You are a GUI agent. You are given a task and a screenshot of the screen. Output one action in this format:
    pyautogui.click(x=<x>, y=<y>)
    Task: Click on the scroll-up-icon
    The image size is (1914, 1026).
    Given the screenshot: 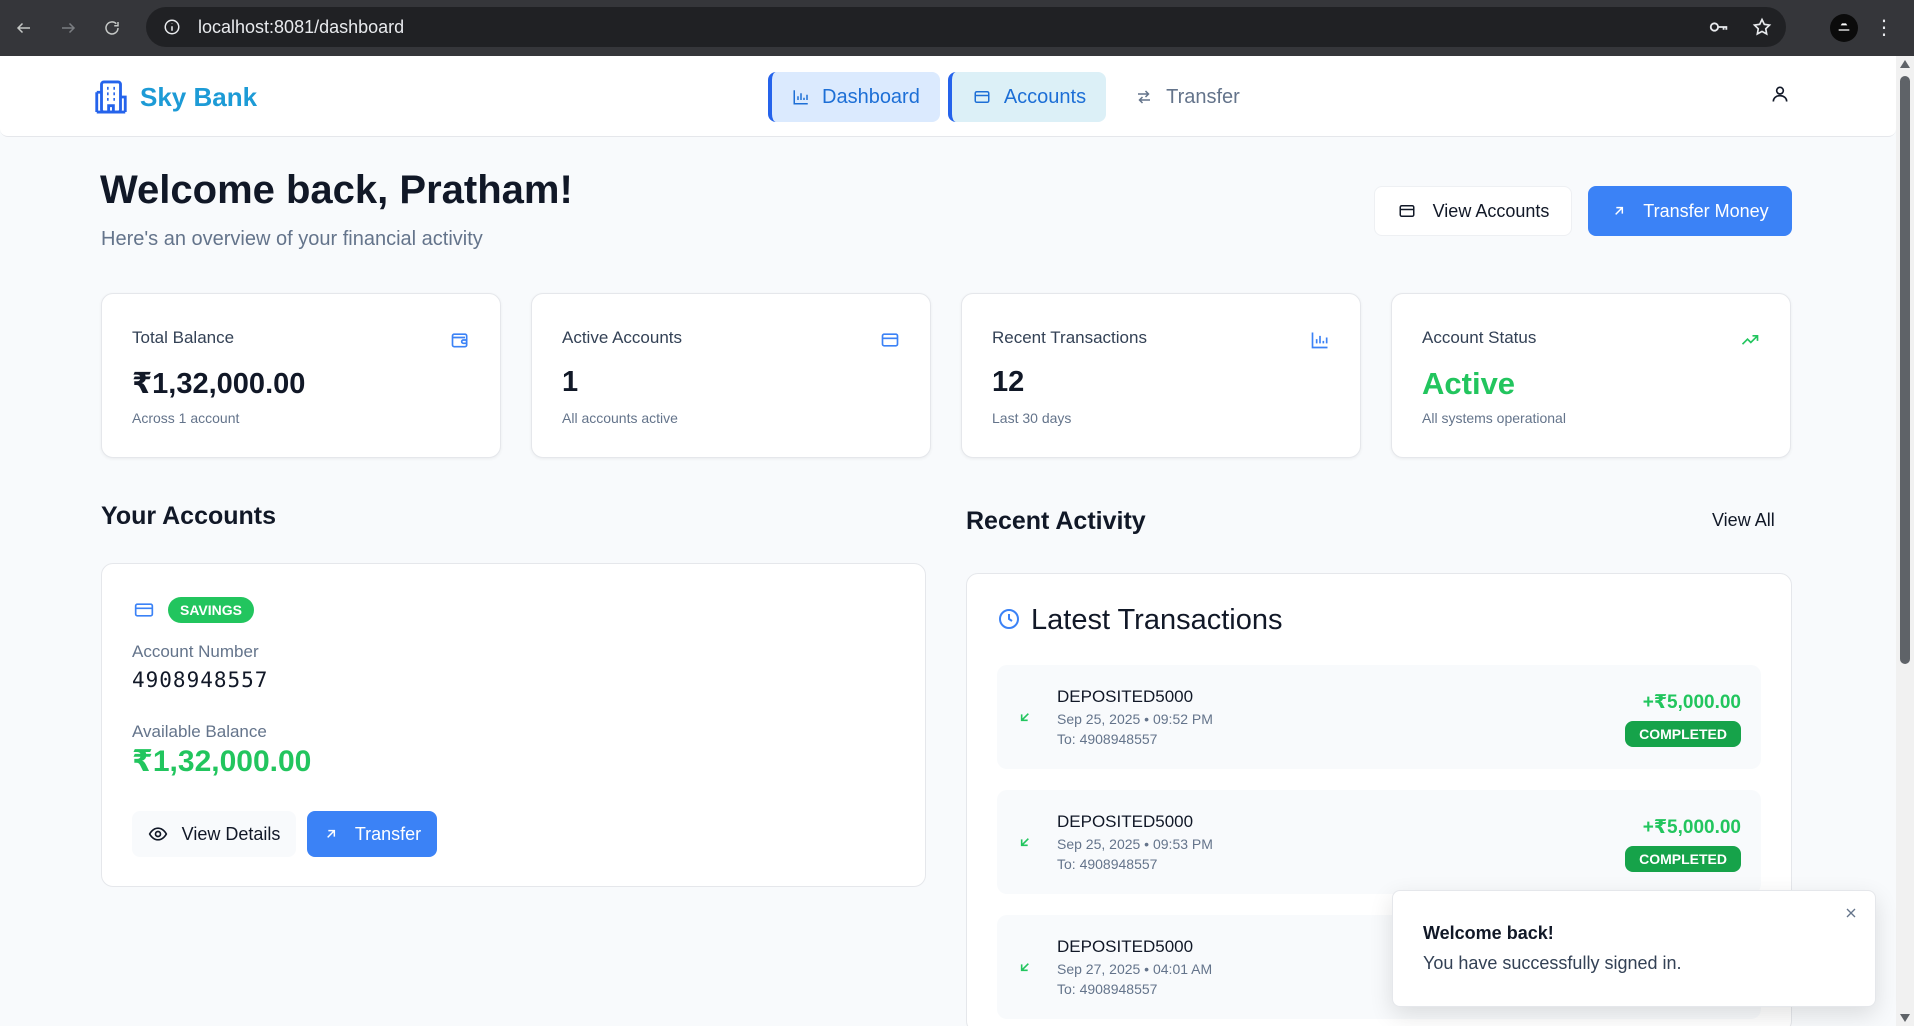 What is the action you would take?
    pyautogui.click(x=1905, y=64)
    